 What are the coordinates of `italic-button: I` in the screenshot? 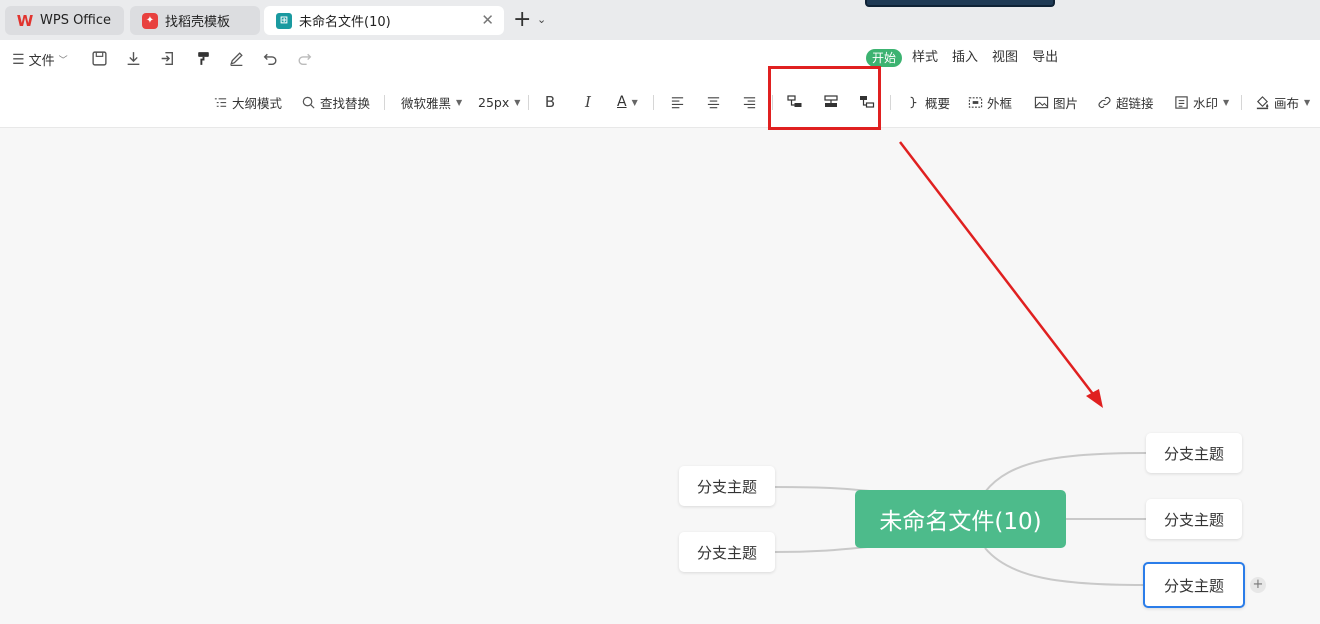 It's located at (588, 102).